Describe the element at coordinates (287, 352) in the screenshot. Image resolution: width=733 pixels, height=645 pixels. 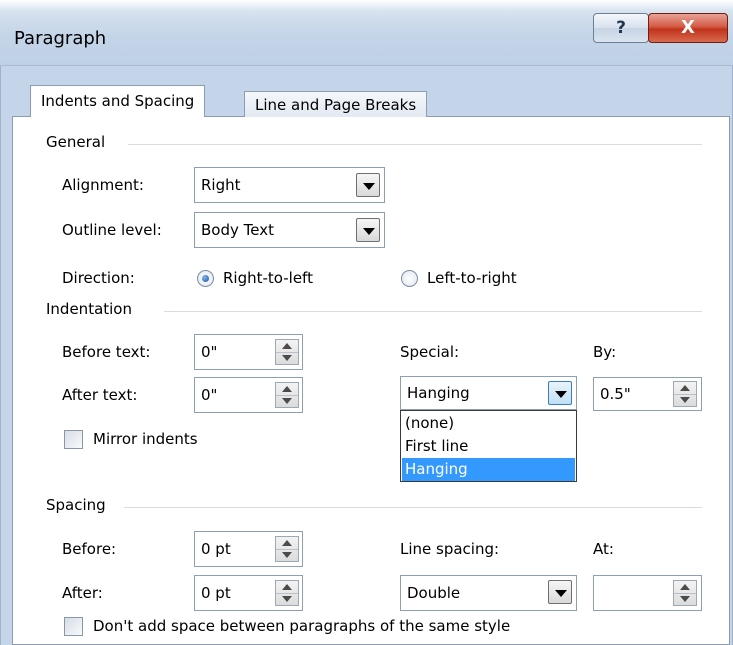
I see `before-text-spinner` at that location.